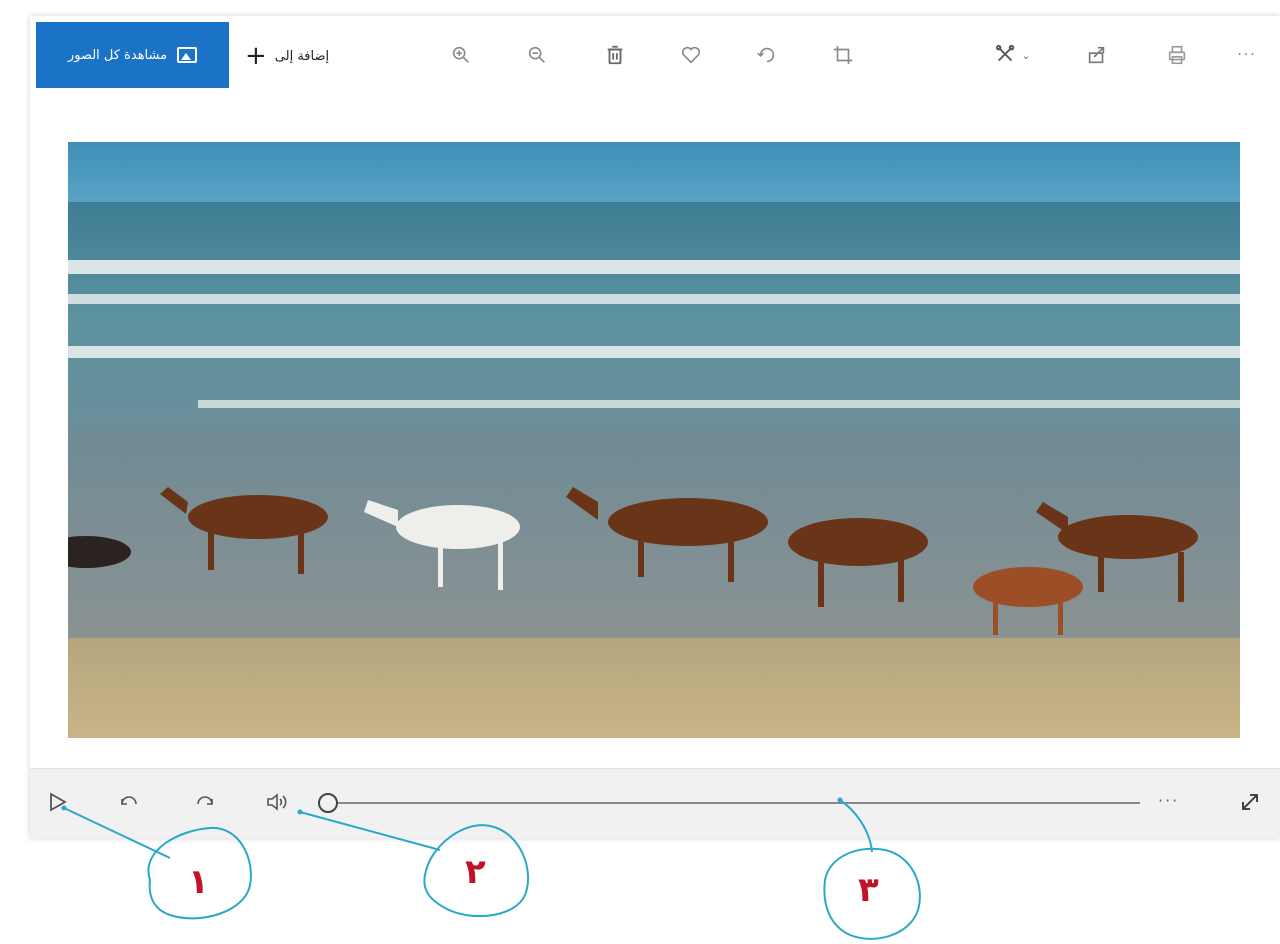  I want to click on media-player-bar: ···, so click(655, 803).